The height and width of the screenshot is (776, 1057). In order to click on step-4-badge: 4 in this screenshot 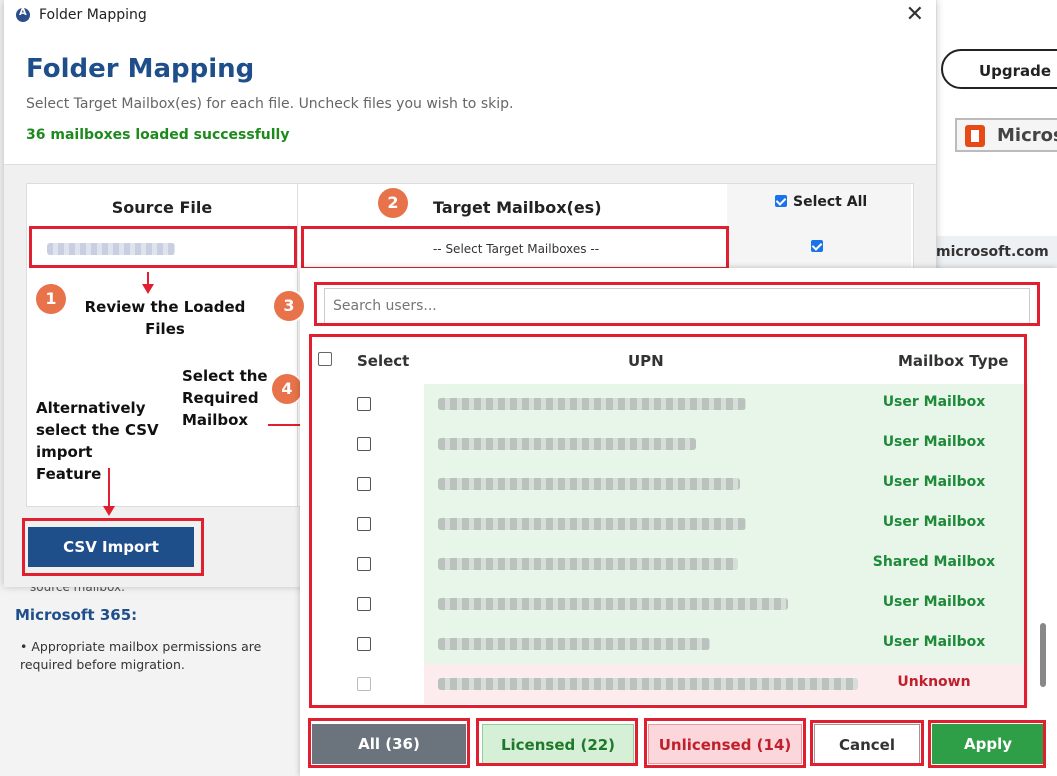, I will do `click(287, 389)`.